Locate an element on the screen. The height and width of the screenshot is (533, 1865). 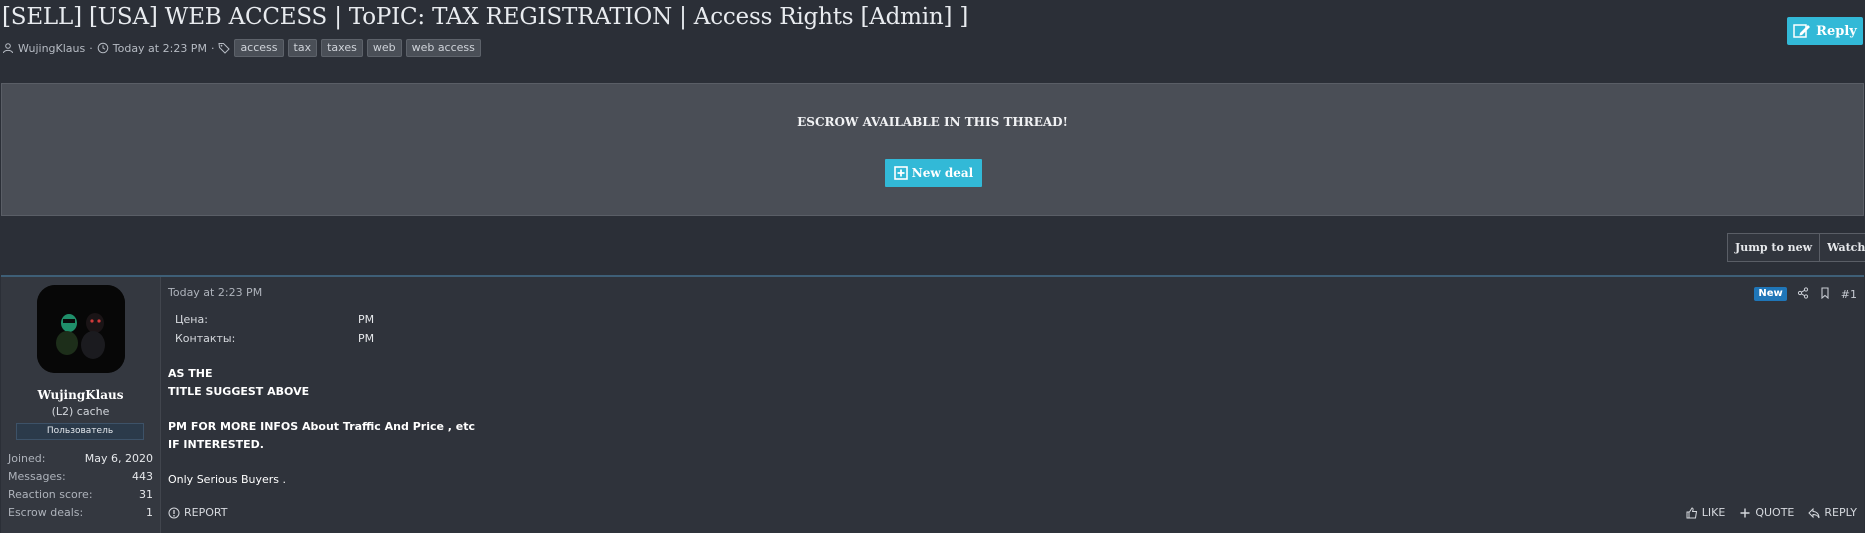
post-footer-actions: LIKE QUOTE REPLY is located at coordinates (1771, 512).